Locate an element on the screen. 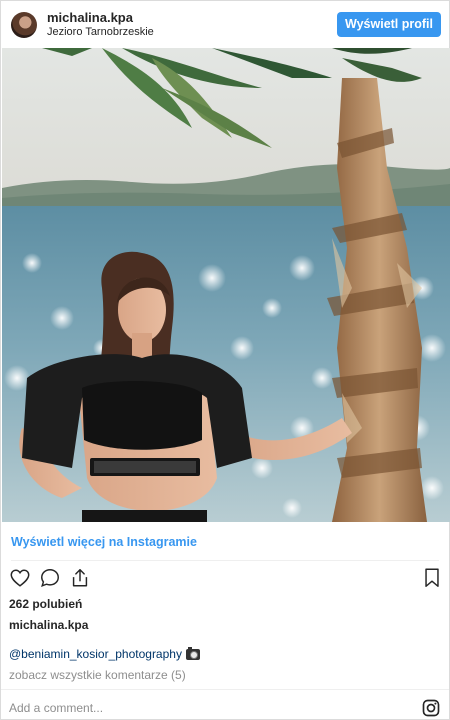 The image size is (450, 720). instagram-logo-icon is located at coordinates (431, 708).